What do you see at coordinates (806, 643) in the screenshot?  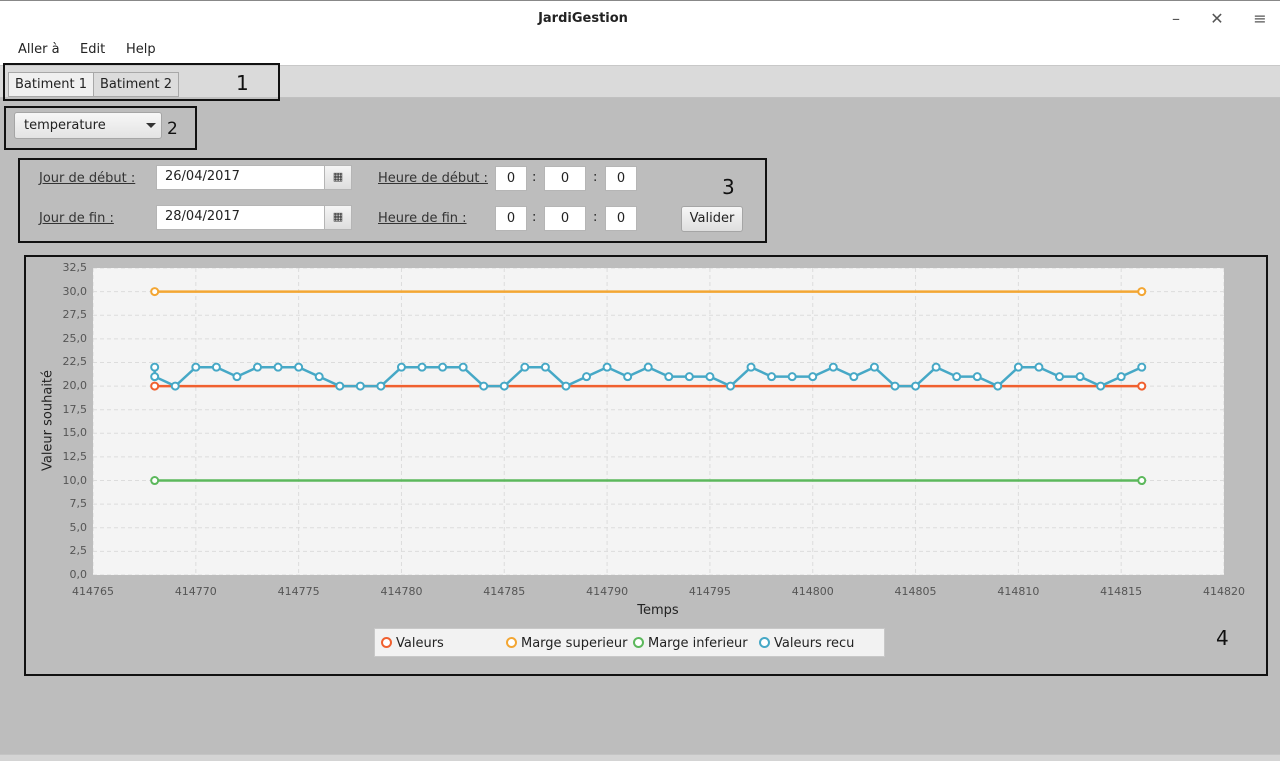 I see `legend-item-valeurs-recu: Valeurs recu` at bounding box center [806, 643].